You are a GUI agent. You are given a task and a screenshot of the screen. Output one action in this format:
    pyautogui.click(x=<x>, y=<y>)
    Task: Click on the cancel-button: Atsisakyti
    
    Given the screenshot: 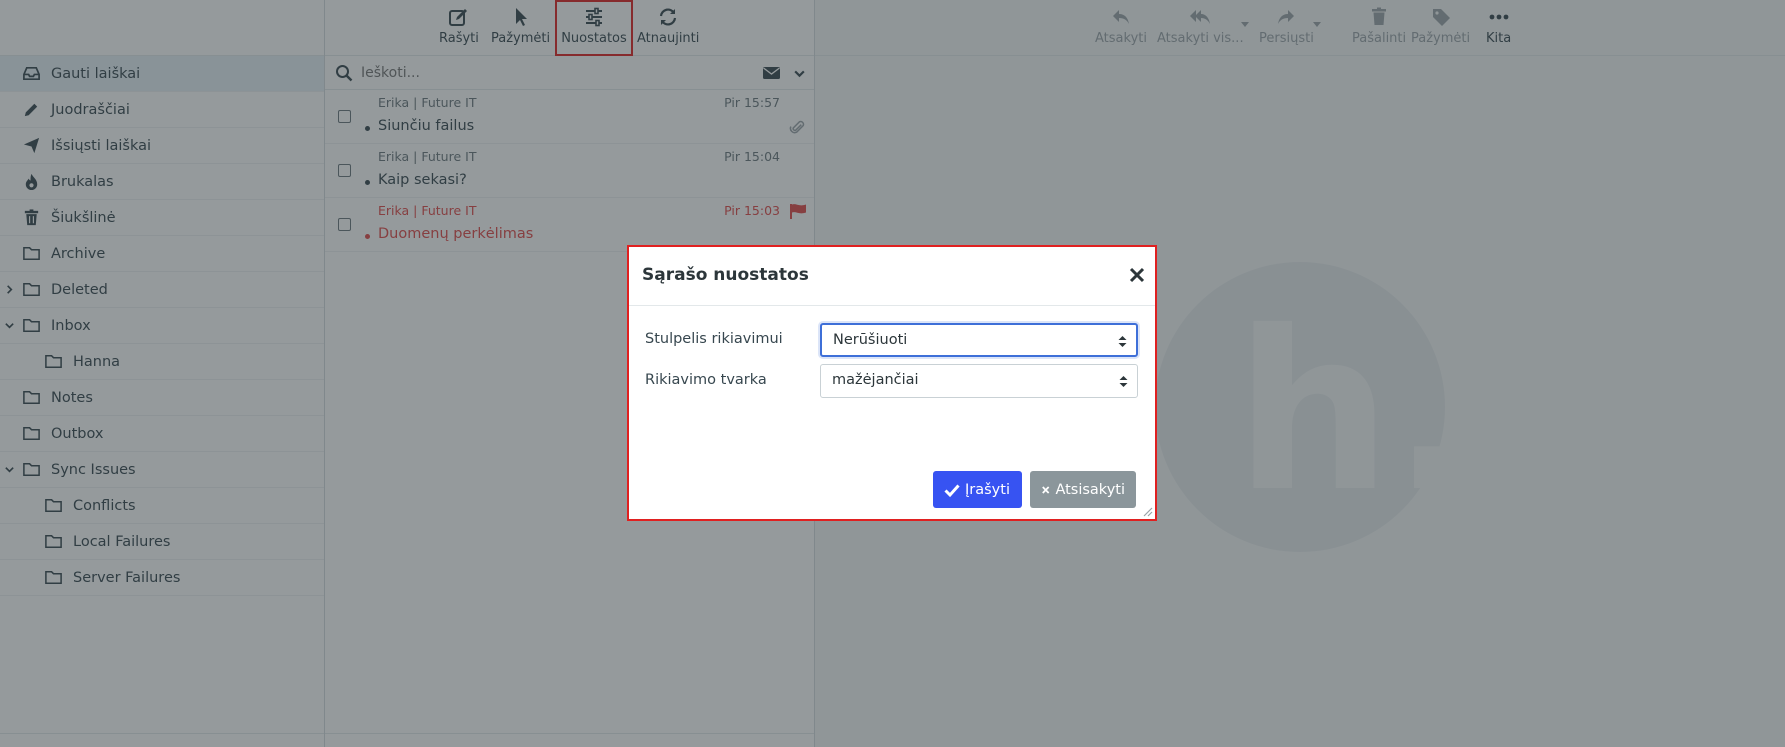 What is the action you would take?
    pyautogui.click(x=1083, y=489)
    